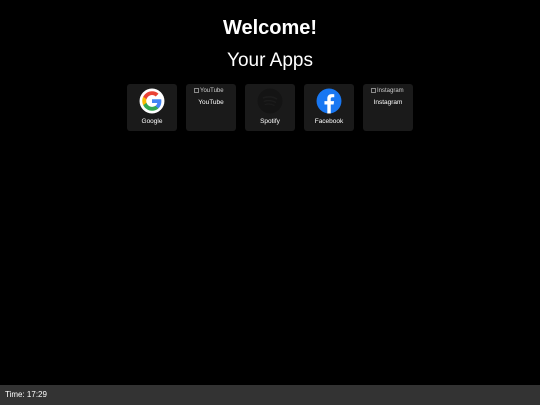 This screenshot has width=540, height=405. I want to click on facebook-logo-icon, so click(329, 101).